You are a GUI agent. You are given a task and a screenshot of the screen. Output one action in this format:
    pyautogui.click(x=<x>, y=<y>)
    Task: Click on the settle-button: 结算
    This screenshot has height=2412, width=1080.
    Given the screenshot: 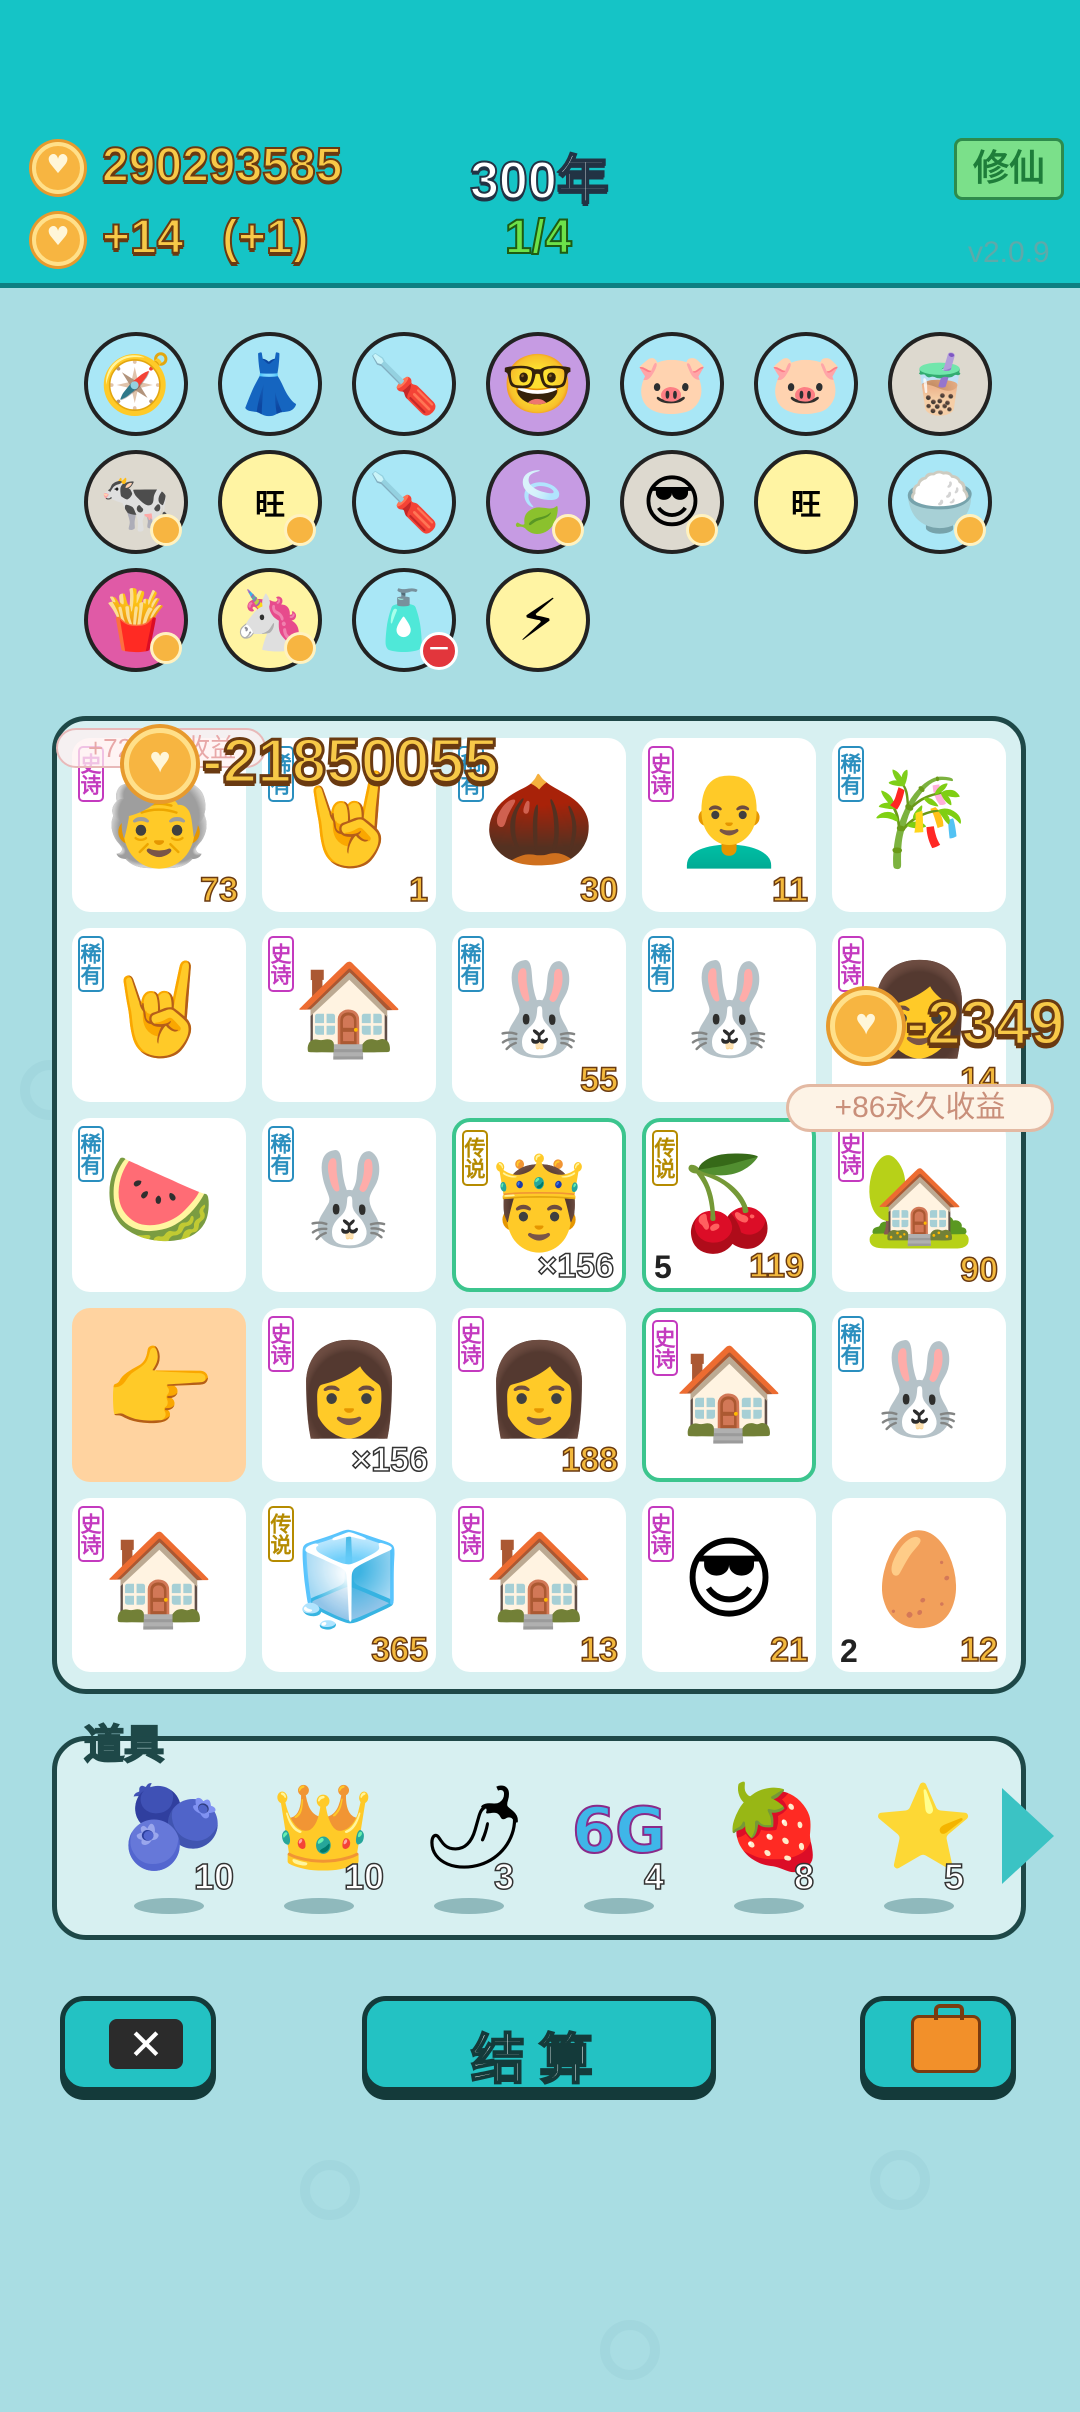 What is the action you would take?
    pyautogui.click(x=539, y=2044)
    